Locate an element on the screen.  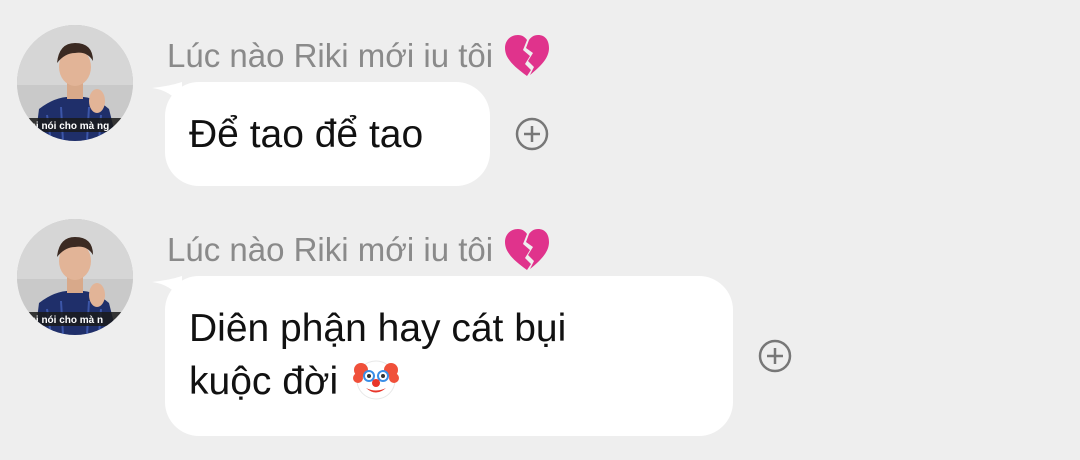
avatar-caption: mi nói cho mà n is located at coordinates (65, 320).